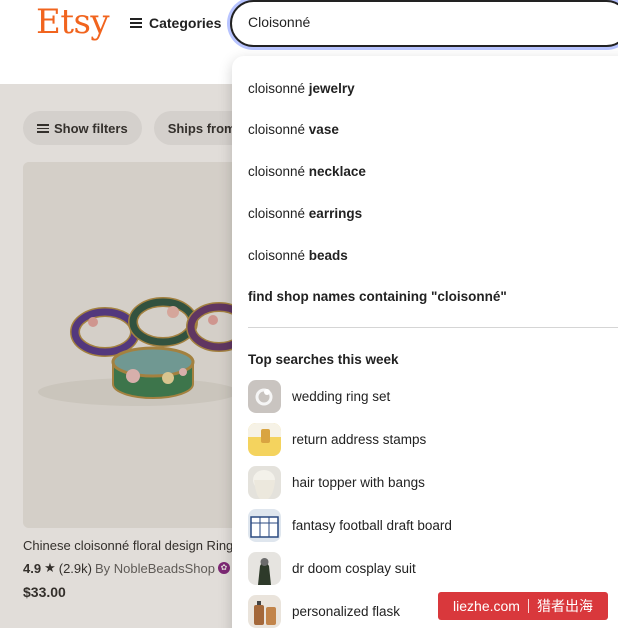 The image size is (618, 628). Describe the element at coordinates (73, 22) in the screenshot. I see `etsy-logo: Etsy` at that location.